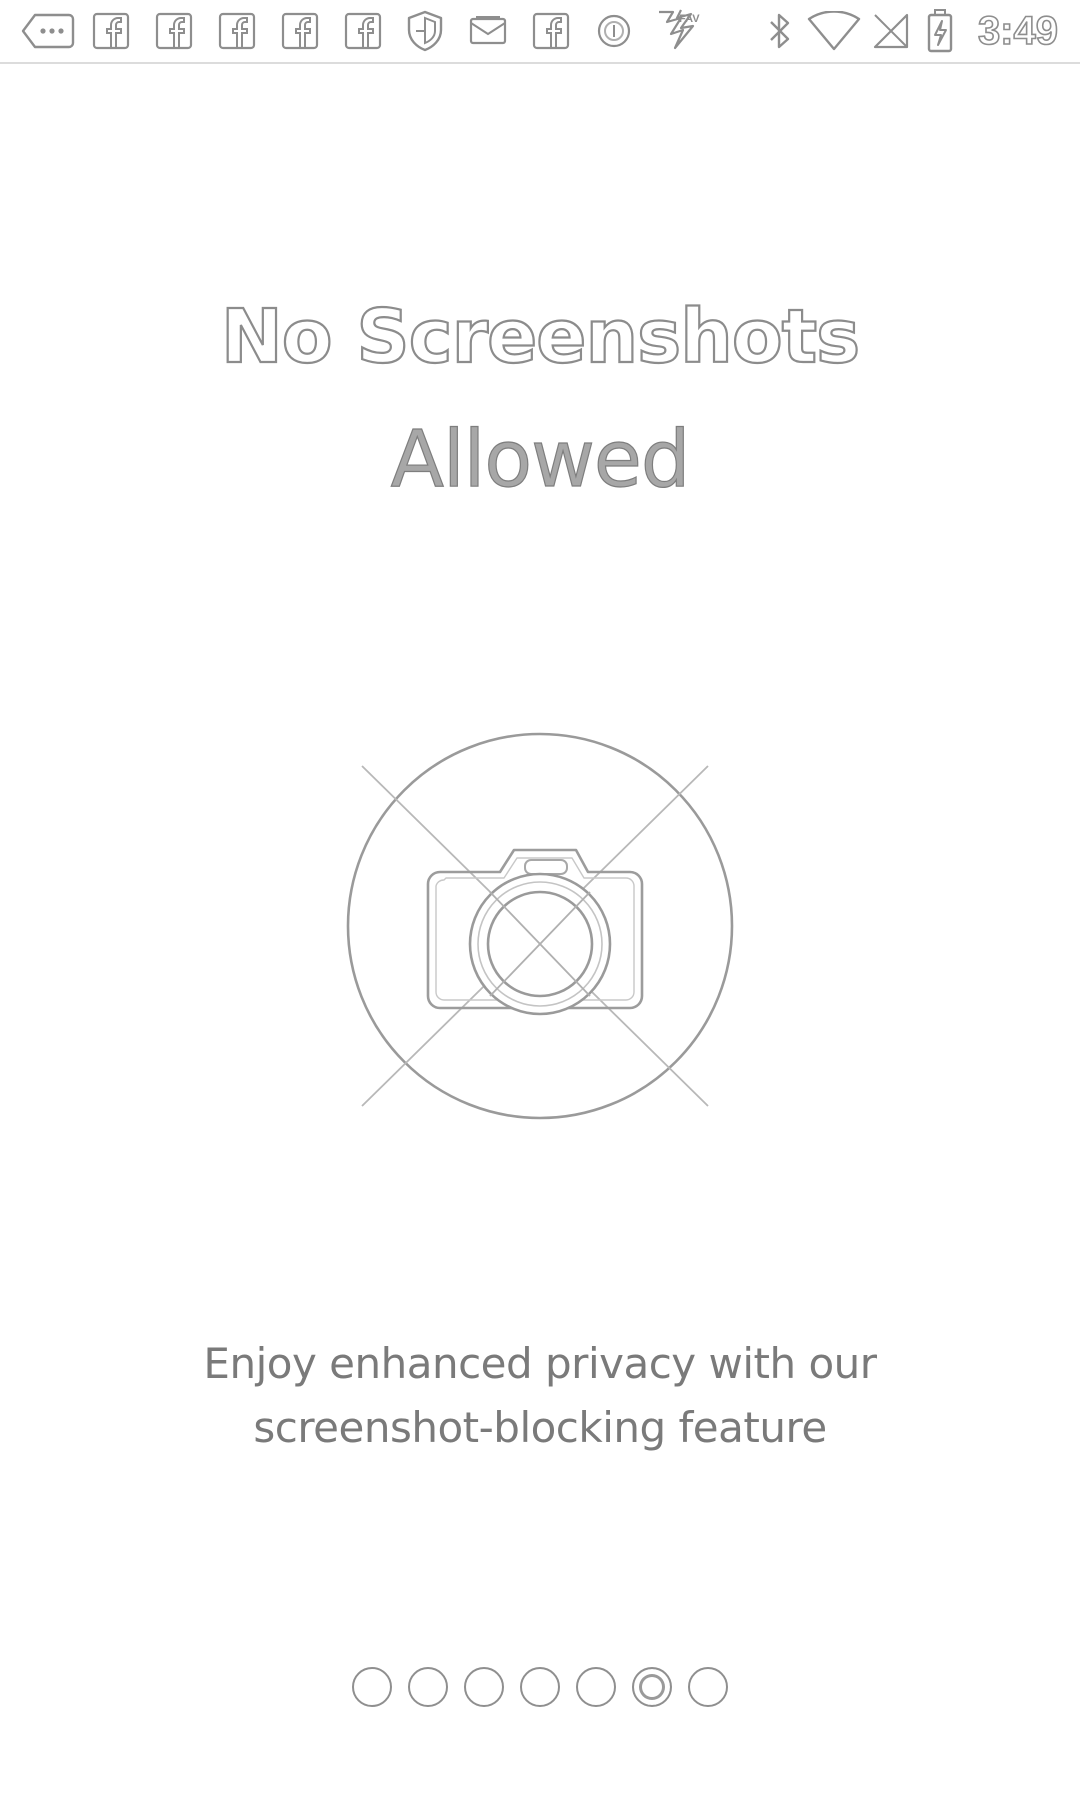 The image size is (1080, 1794). What do you see at coordinates (834, 31) in the screenshot?
I see `wifi-icon` at bounding box center [834, 31].